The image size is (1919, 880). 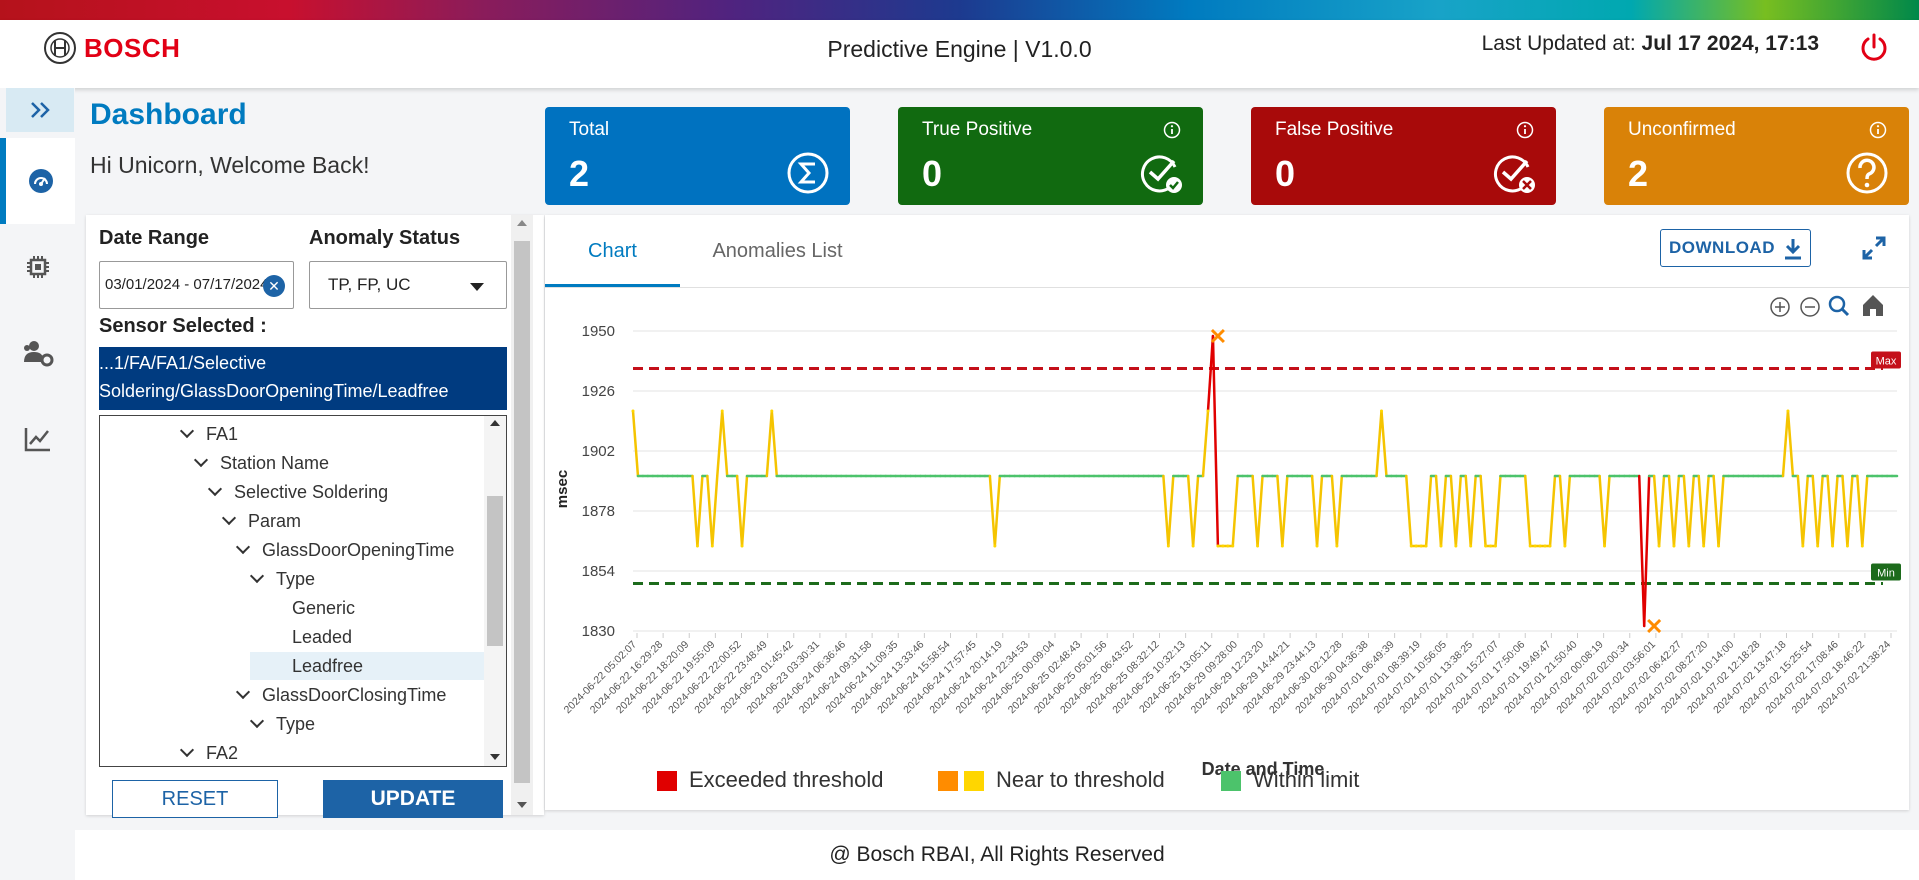 I want to click on last-updated-value: Jul 17 2024, 17:13, so click(x=1730, y=43).